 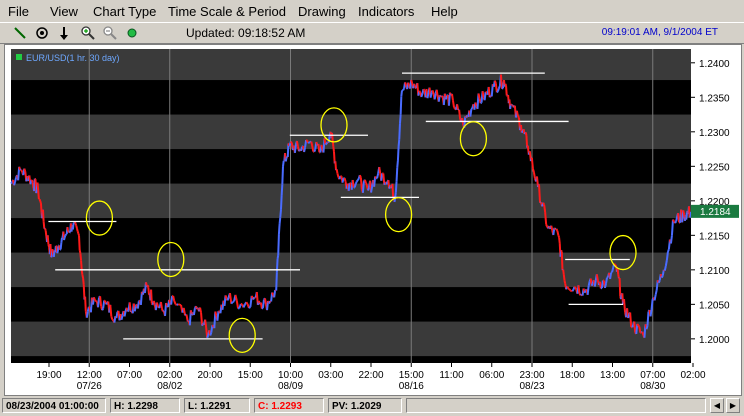 I want to click on x-tick-label: 06:00, so click(x=491, y=375).